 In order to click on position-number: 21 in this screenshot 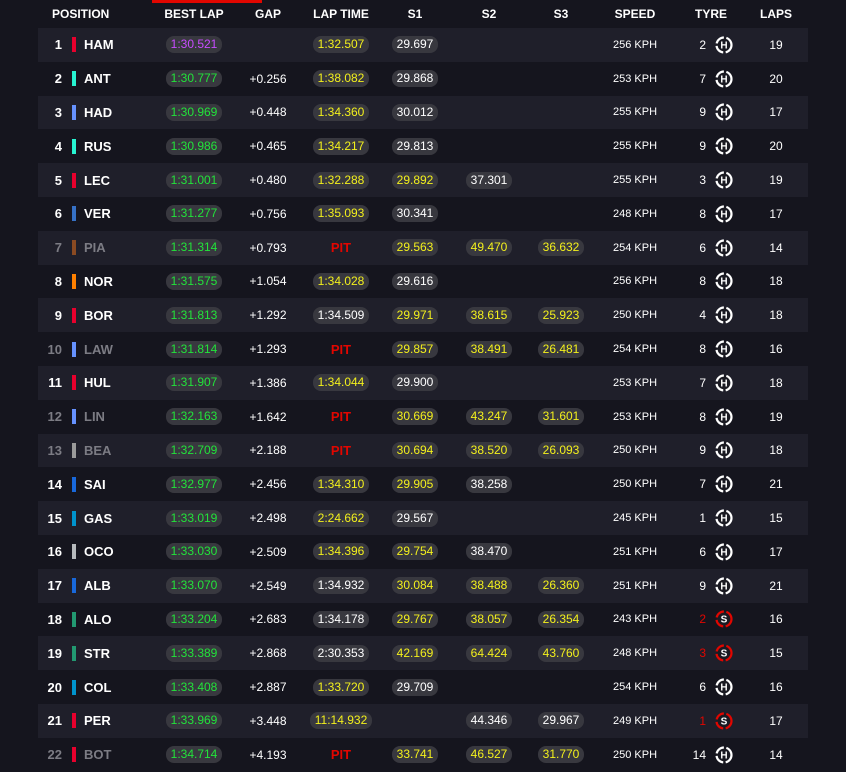, I will do `click(54, 721)`.